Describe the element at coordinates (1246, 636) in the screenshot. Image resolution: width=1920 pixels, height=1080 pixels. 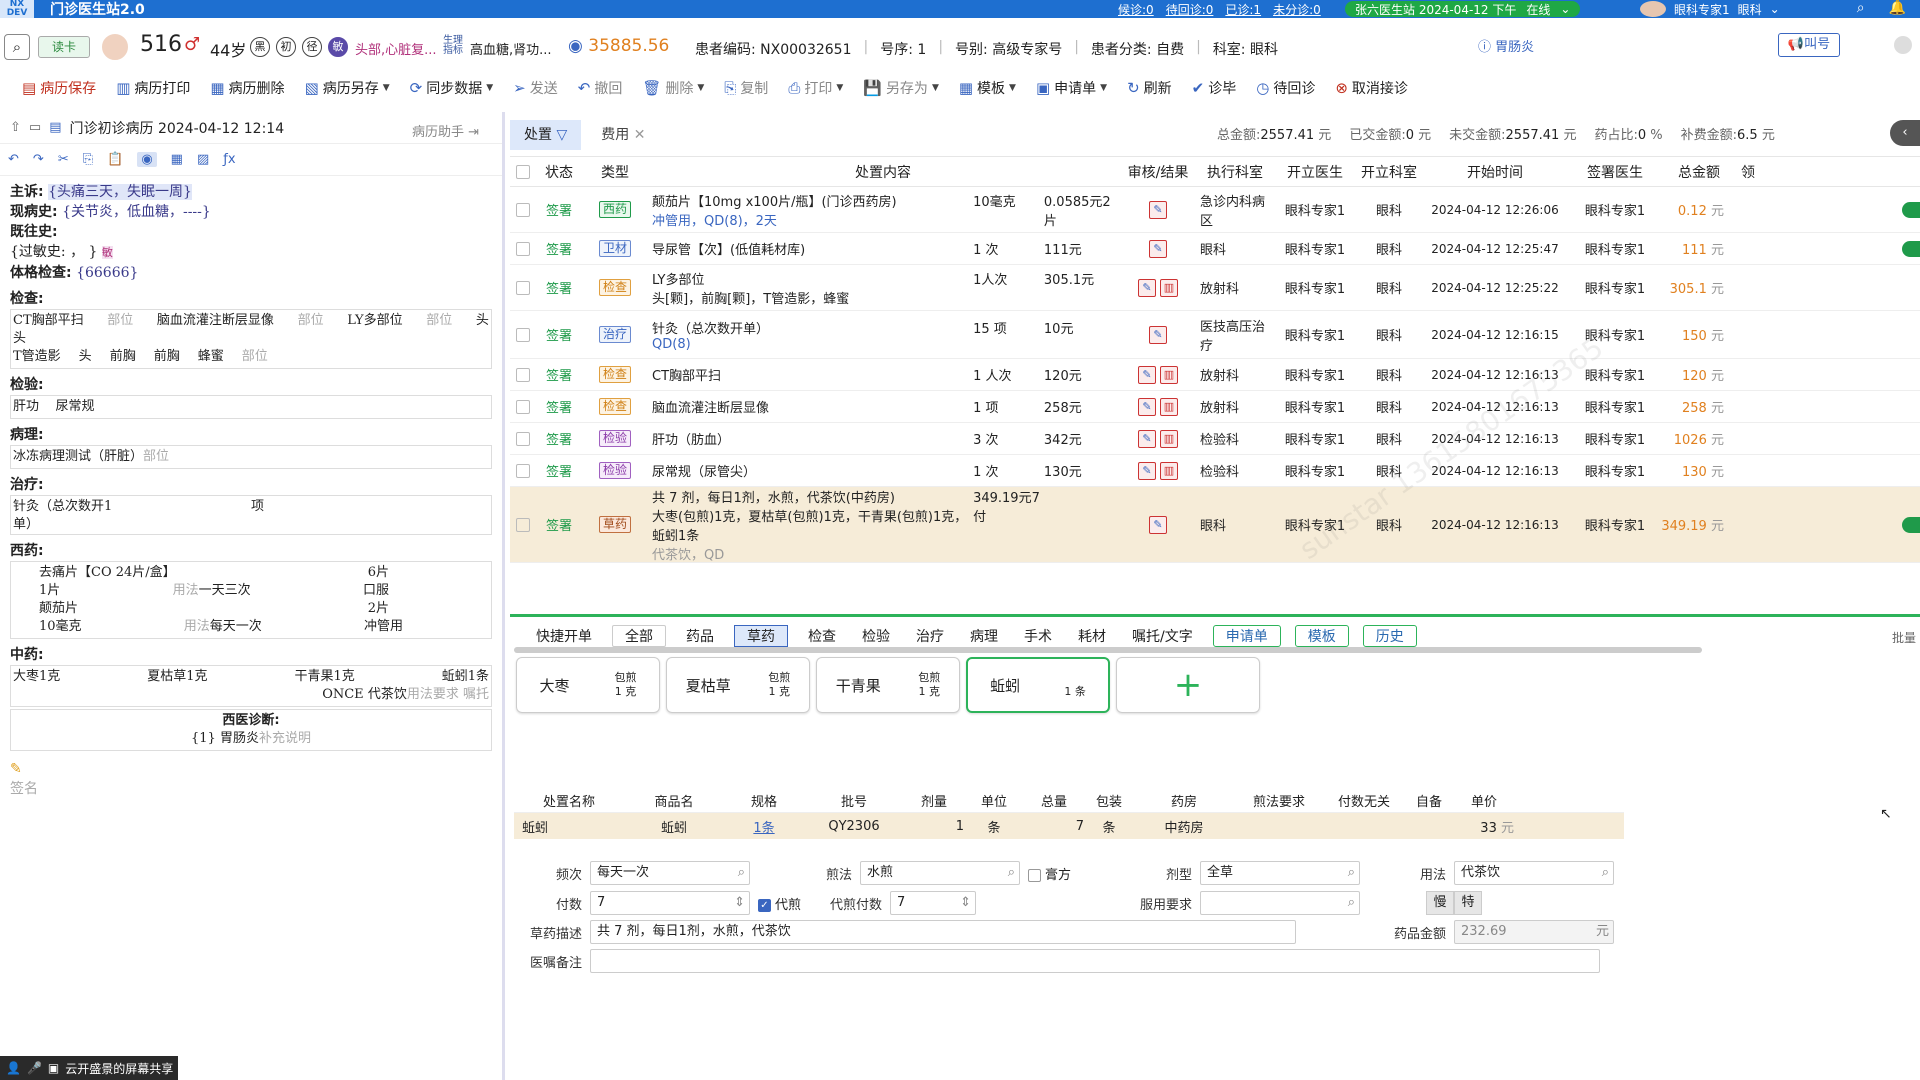
I see `request-form-tab: 申请单` at that location.